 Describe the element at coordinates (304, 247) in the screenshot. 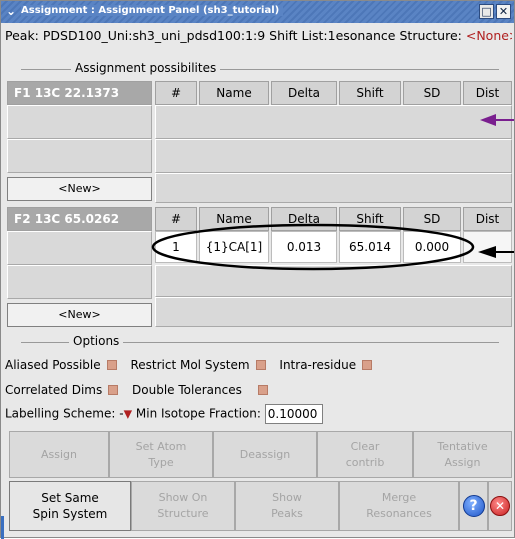

I see `f2-row-delta: 0.013` at that location.